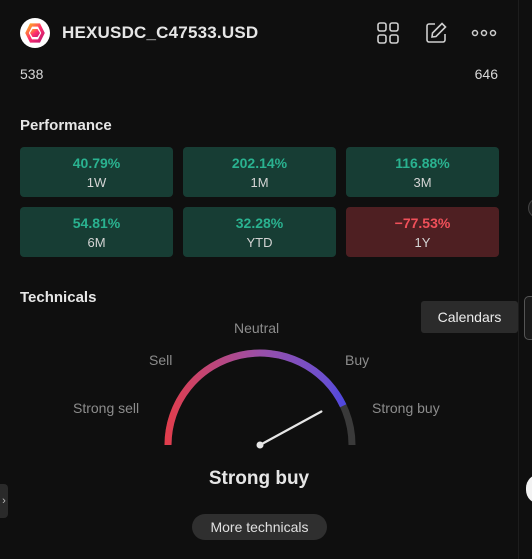 This screenshot has height=559, width=532. What do you see at coordinates (96, 222) in the screenshot?
I see `perf-value: 54.81%` at bounding box center [96, 222].